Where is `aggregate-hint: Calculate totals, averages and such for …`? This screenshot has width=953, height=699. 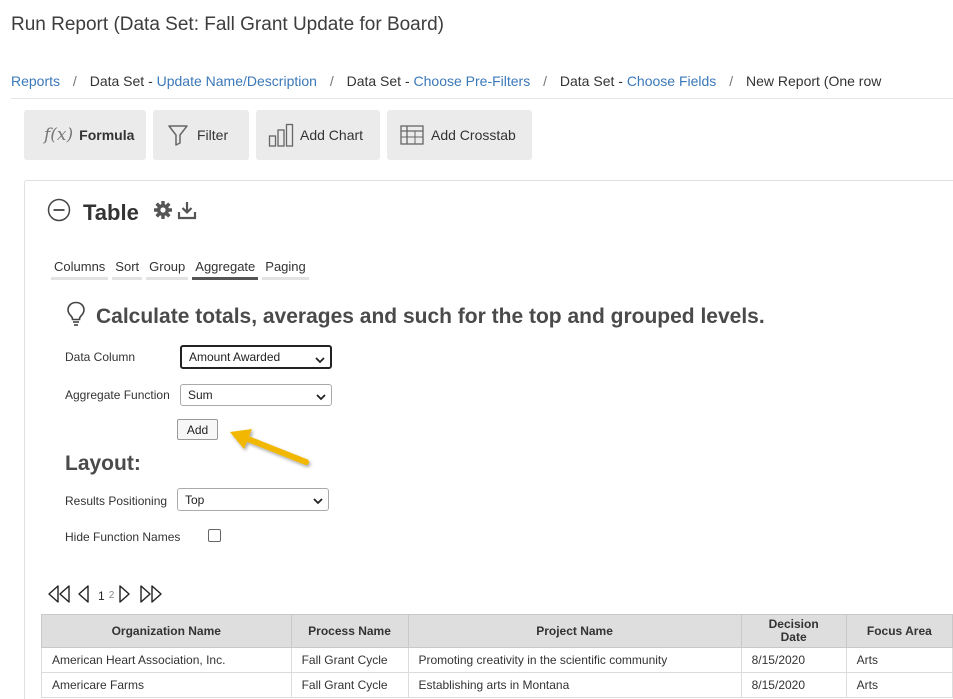
aggregate-hint: Calculate totals, averages and such for … is located at coordinates (415, 316).